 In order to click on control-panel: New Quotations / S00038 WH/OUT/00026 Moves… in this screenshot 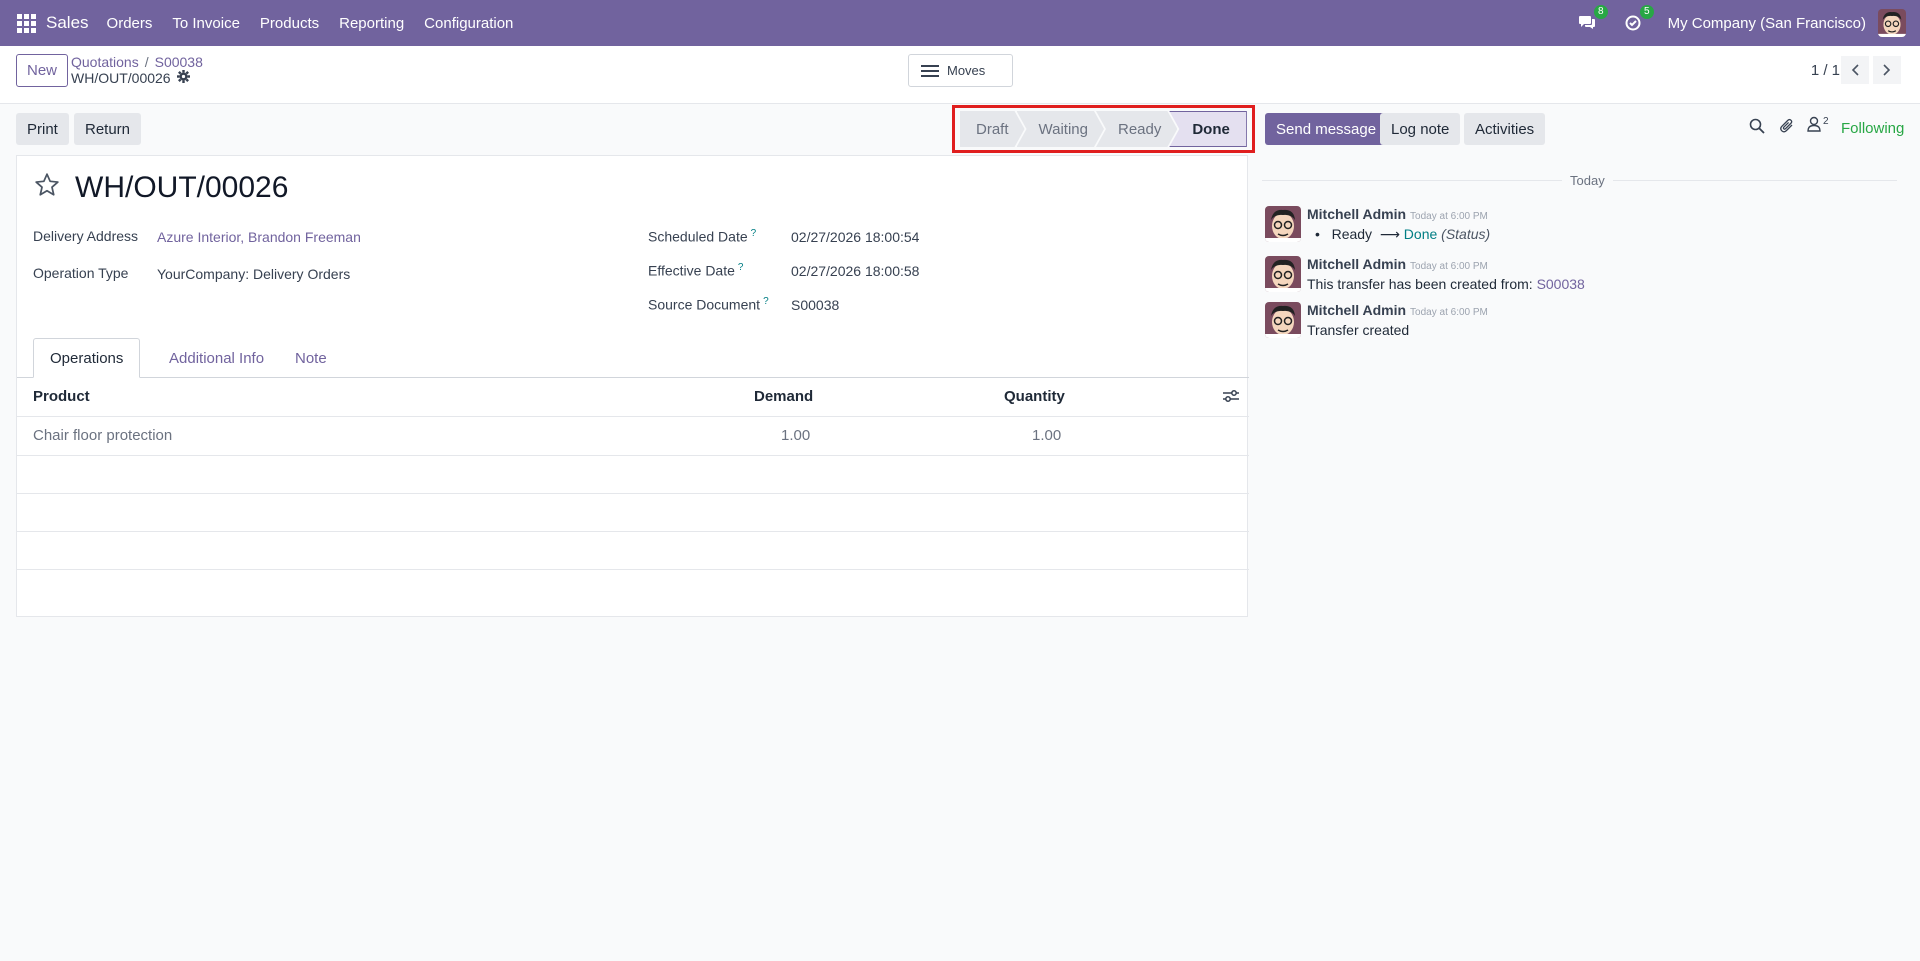, I will do `click(960, 75)`.